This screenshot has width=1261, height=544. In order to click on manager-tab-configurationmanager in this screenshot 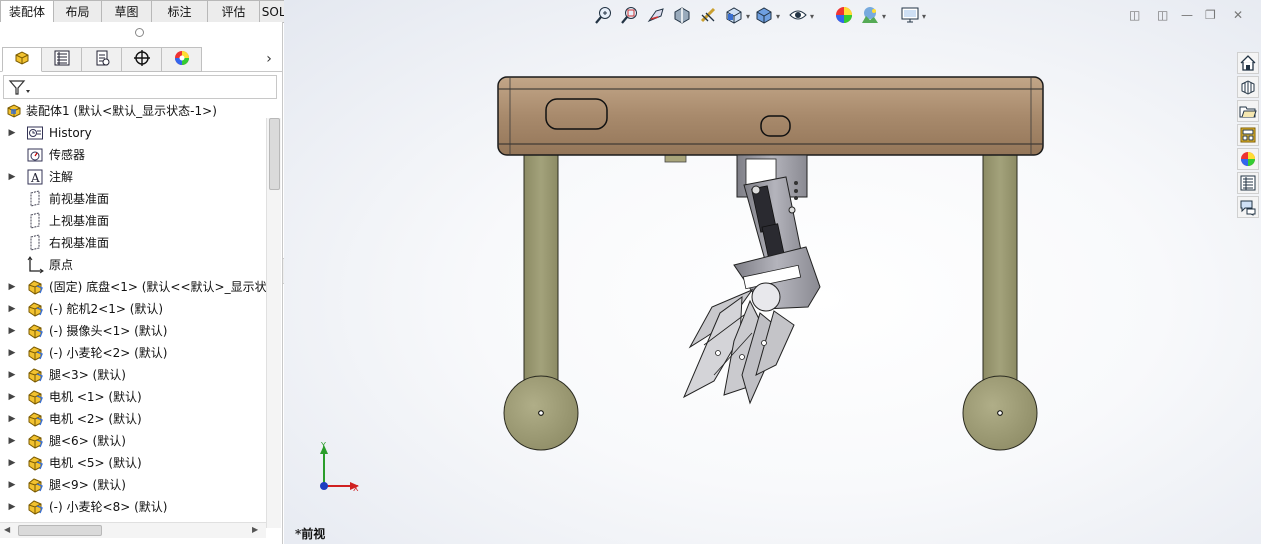, I will do `click(102, 59)`.